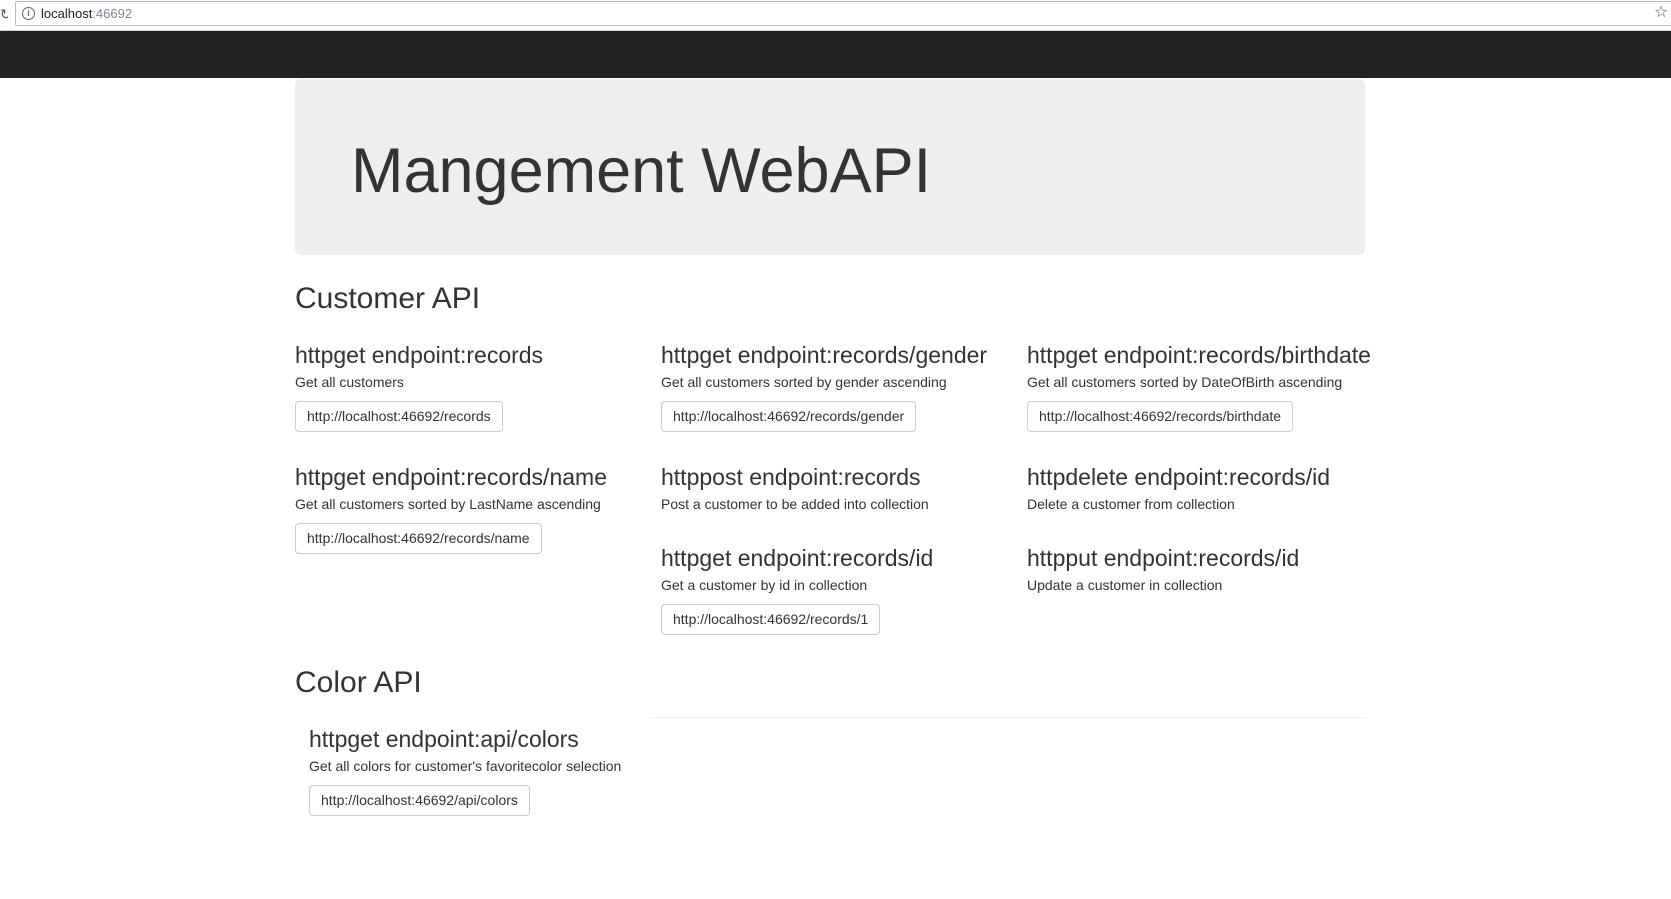  What do you see at coordinates (764, 585) in the screenshot?
I see `endpoint-description: Get a customer by id in collection` at bounding box center [764, 585].